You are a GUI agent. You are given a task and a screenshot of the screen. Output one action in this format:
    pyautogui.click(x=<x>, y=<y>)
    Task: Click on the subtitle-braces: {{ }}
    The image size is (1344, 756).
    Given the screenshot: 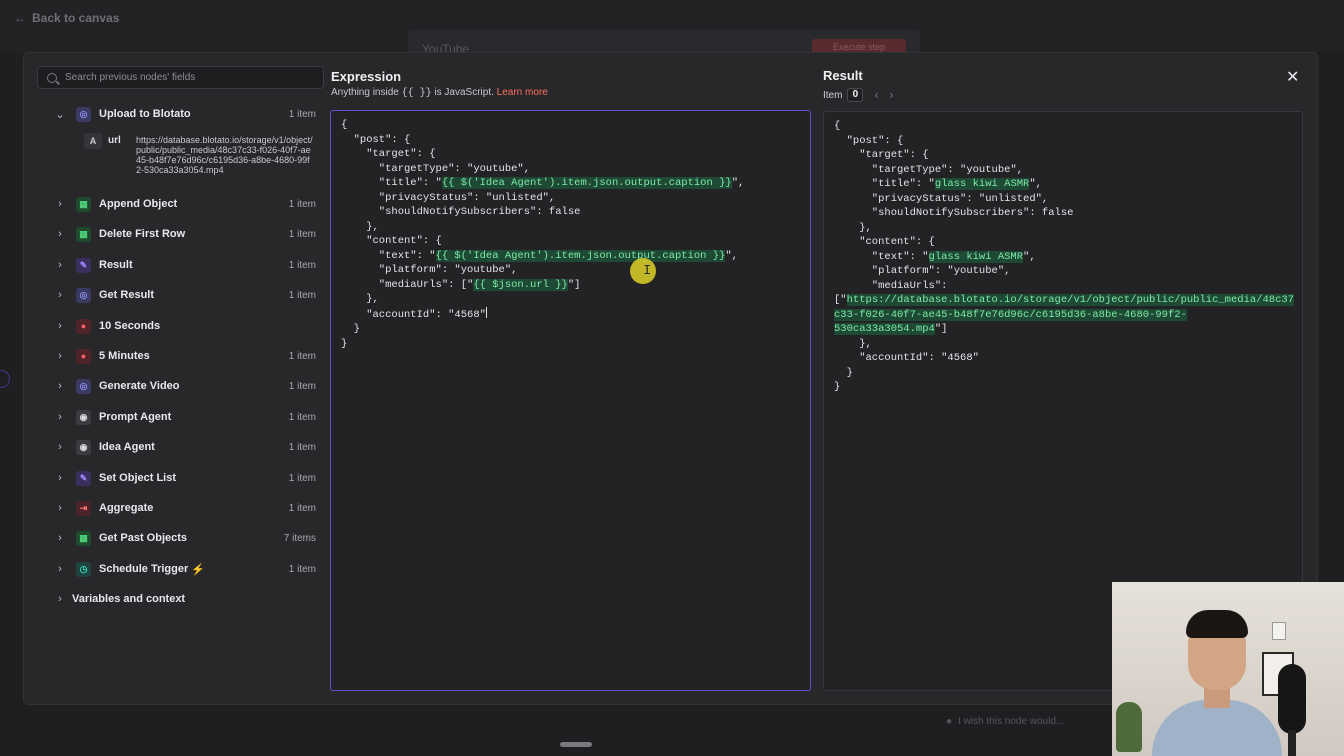 What is the action you would take?
    pyautogui.click(x=416, y=93)
    